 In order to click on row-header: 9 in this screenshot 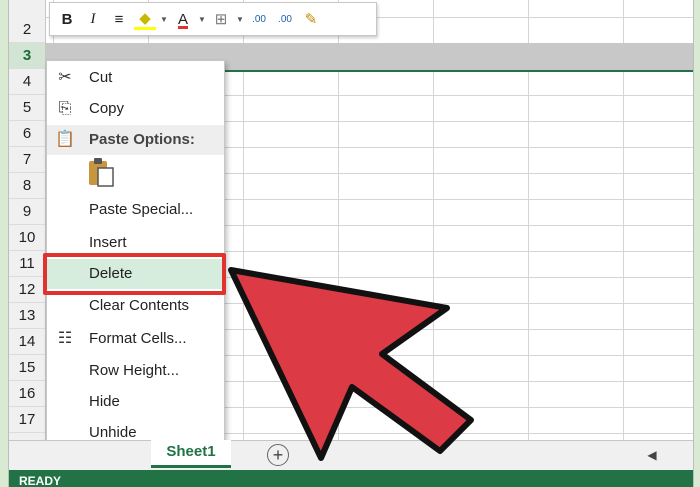, I will do `click(27, 212)`.